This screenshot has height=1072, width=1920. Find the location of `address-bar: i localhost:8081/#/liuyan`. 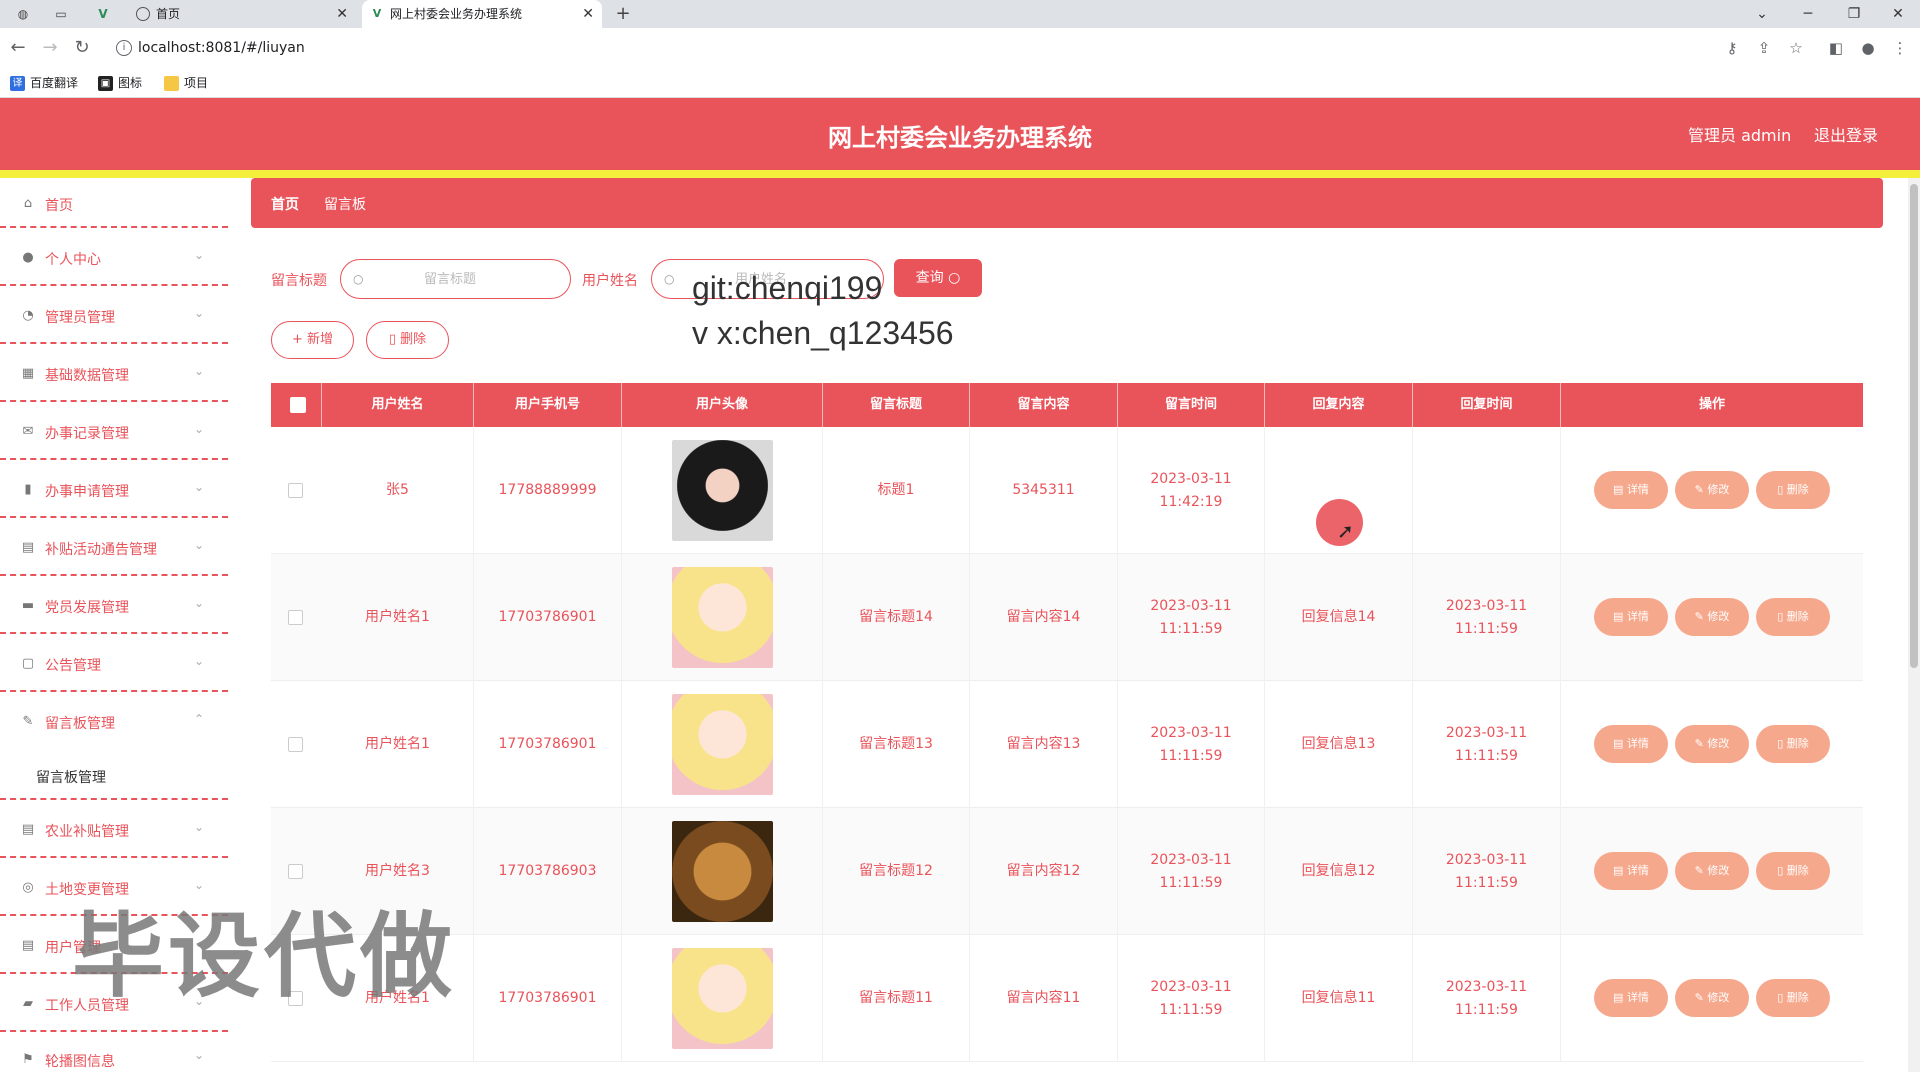

address-bar: i localhost:8081/#/liuyan is located at coordinates (918, 48).